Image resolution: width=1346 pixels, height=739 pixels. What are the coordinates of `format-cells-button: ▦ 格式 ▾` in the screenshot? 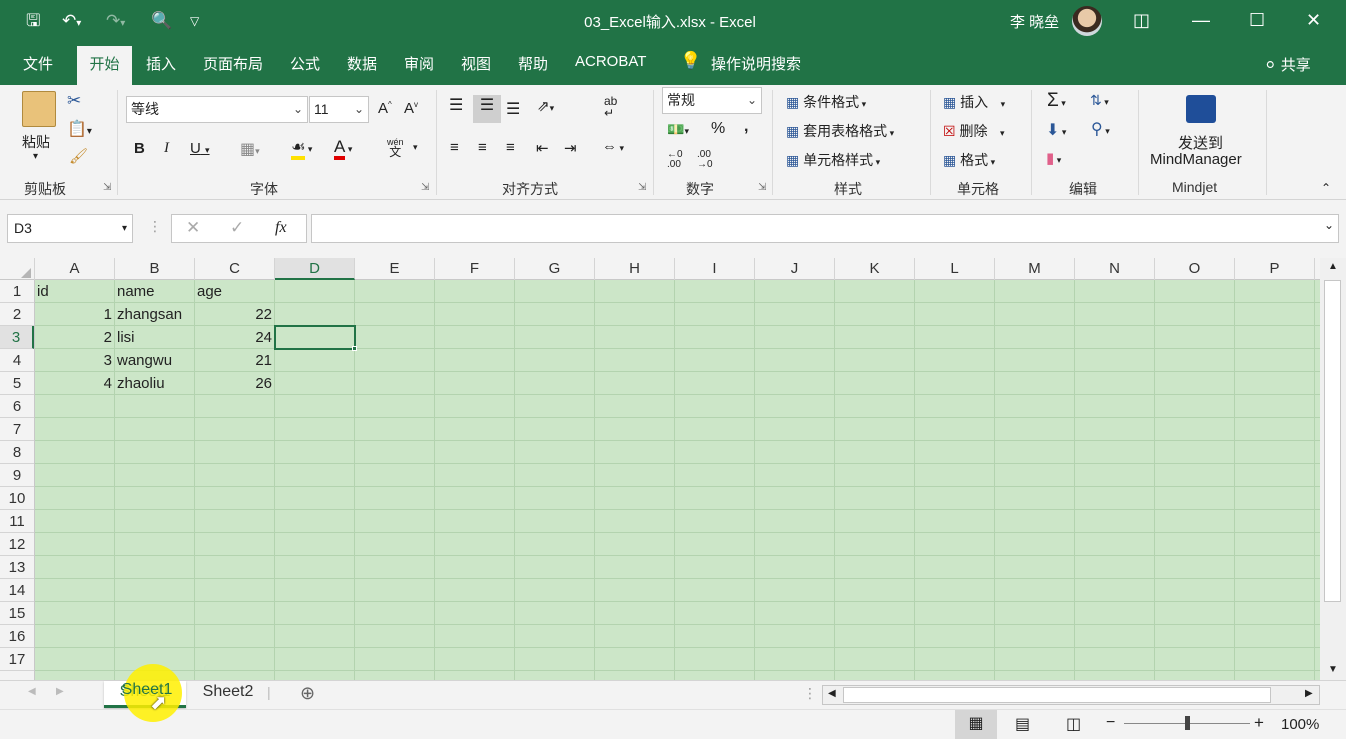 It's located at (969, 160).